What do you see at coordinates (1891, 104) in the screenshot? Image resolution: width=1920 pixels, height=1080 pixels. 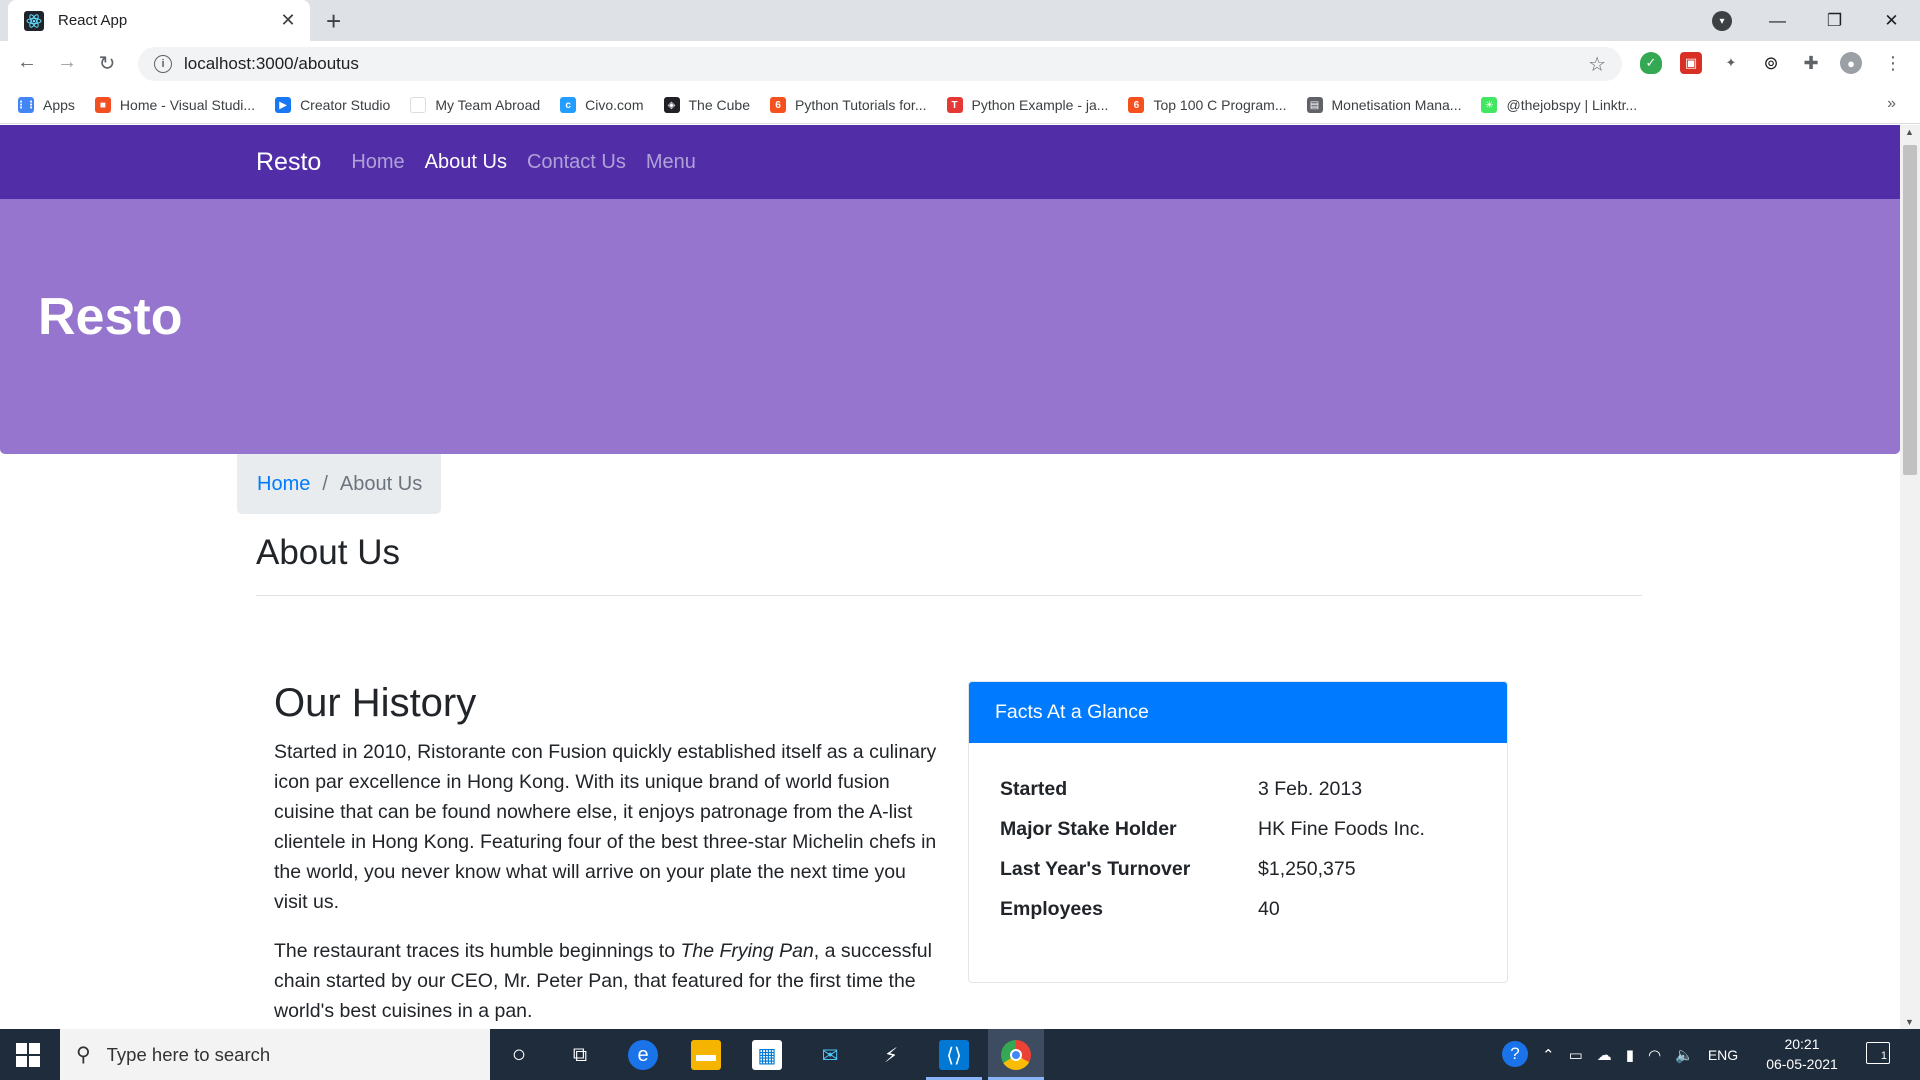 I see `more-bookmarks-icon: »` at bounding box center [1891, 104].